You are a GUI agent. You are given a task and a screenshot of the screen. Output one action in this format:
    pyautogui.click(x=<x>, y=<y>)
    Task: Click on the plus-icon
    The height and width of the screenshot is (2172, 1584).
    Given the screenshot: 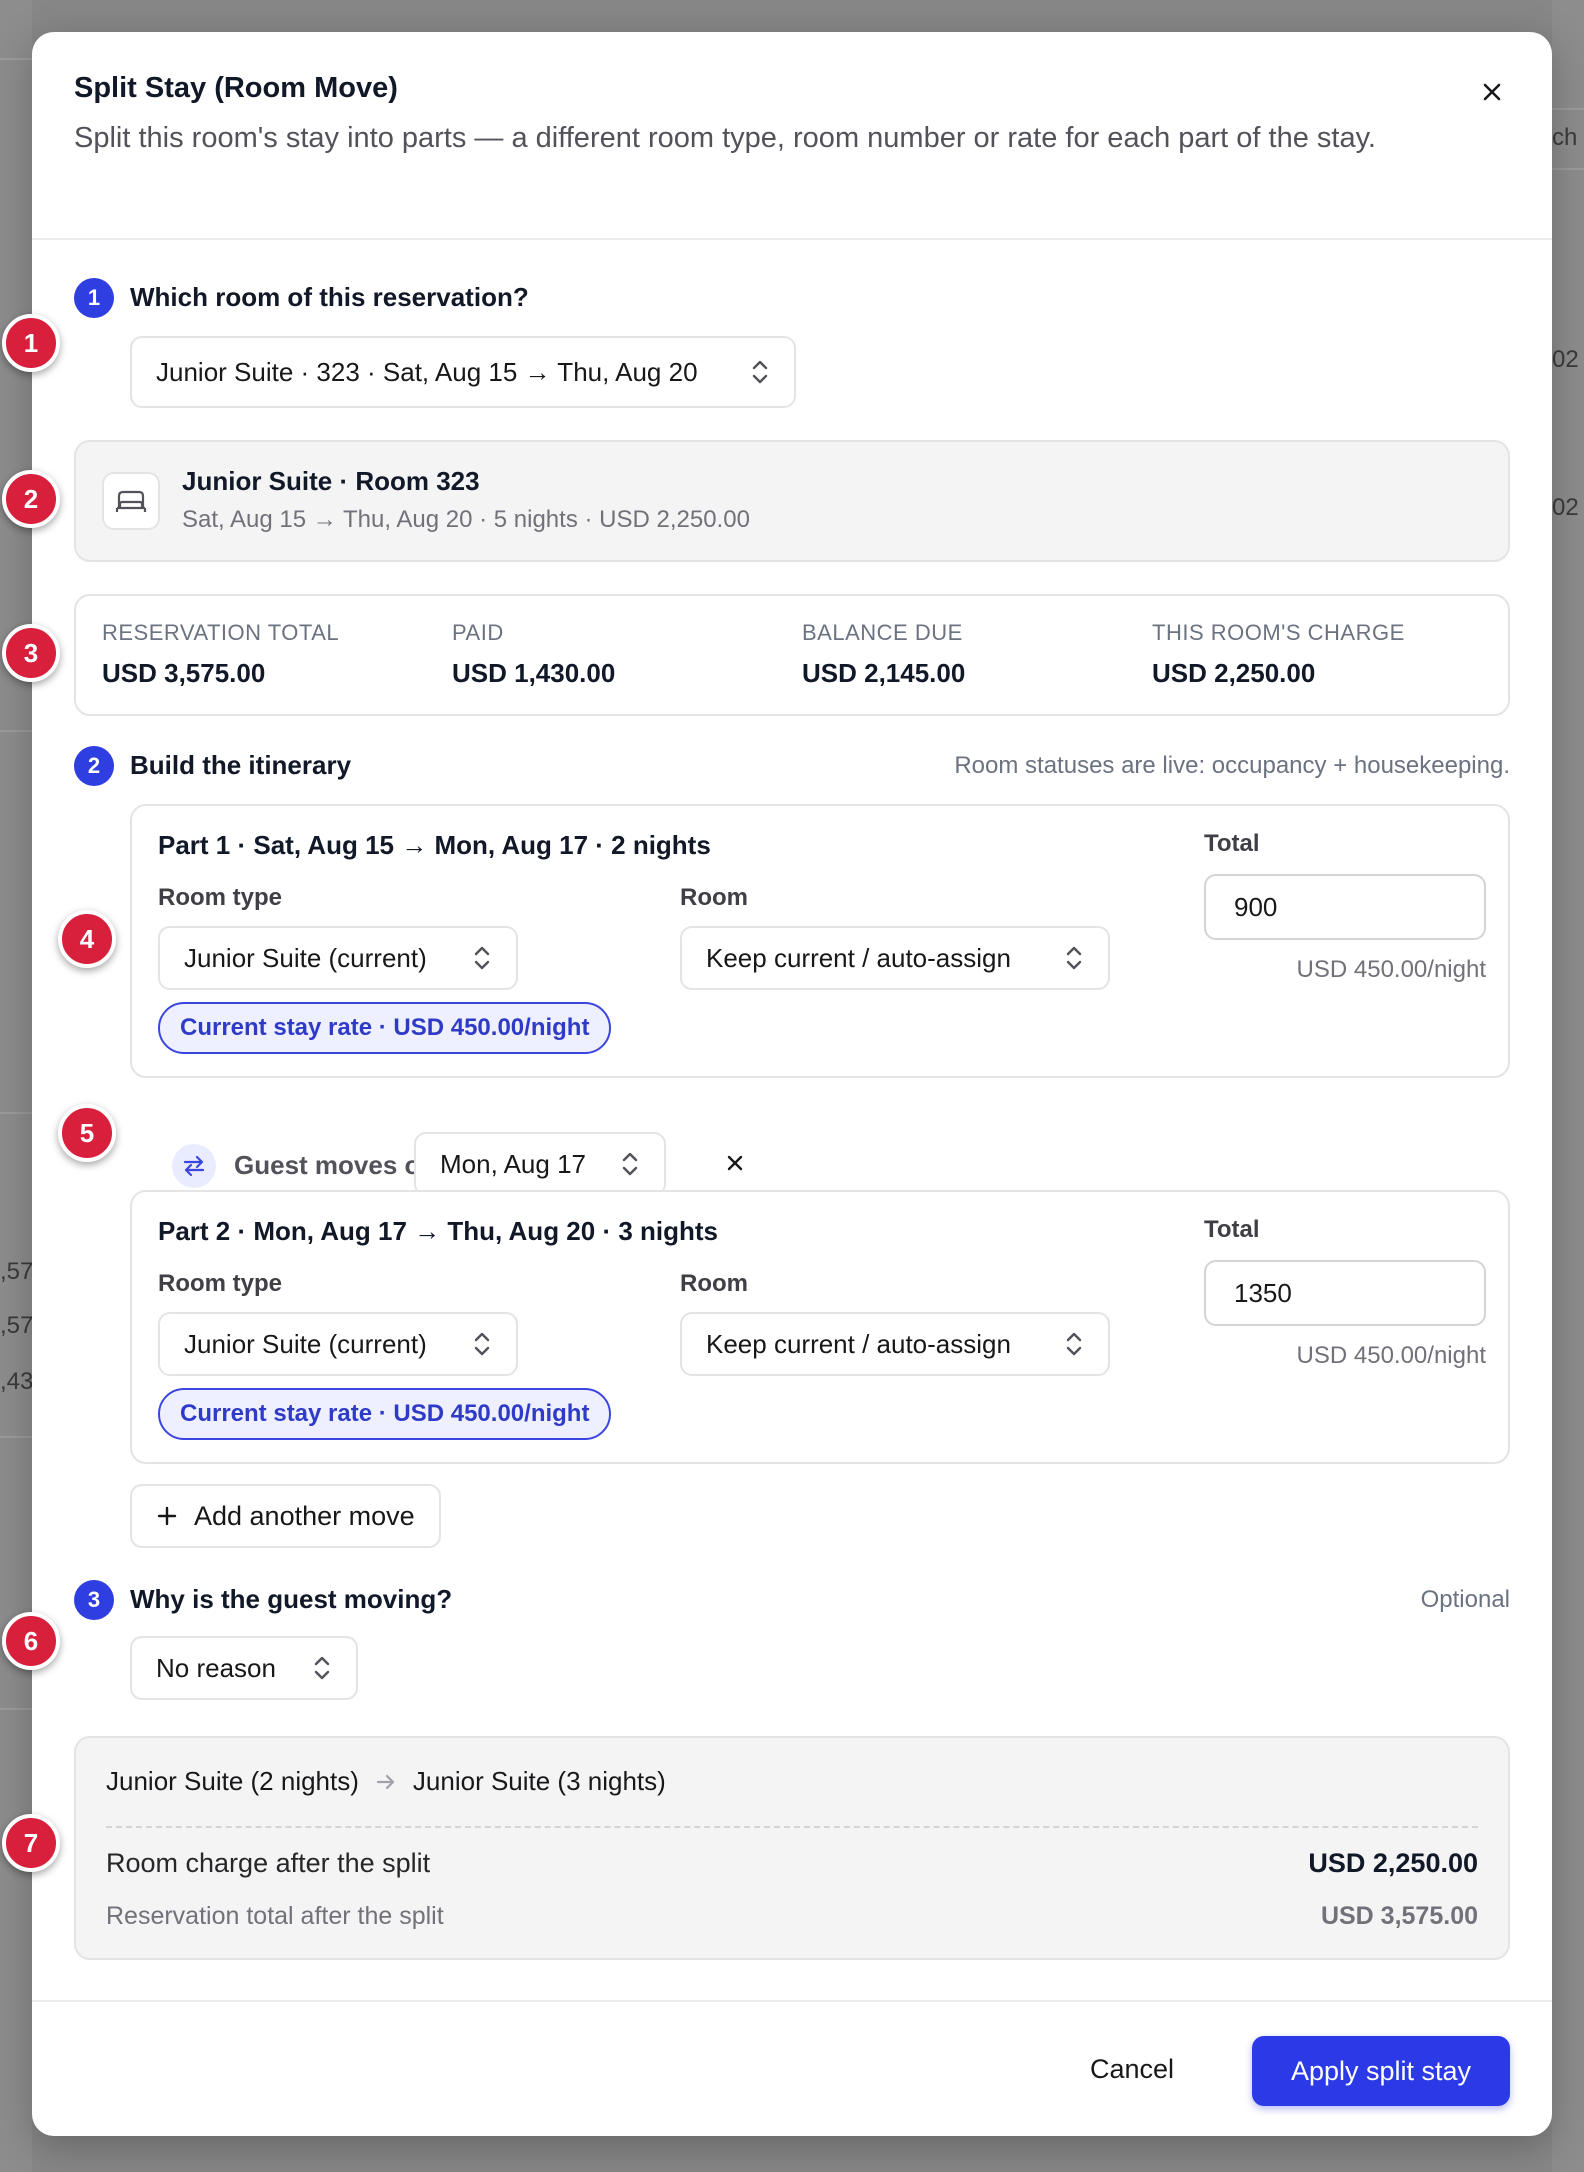 What is the action you would take?
    pyautogui.click(x=167, y=1516)
    